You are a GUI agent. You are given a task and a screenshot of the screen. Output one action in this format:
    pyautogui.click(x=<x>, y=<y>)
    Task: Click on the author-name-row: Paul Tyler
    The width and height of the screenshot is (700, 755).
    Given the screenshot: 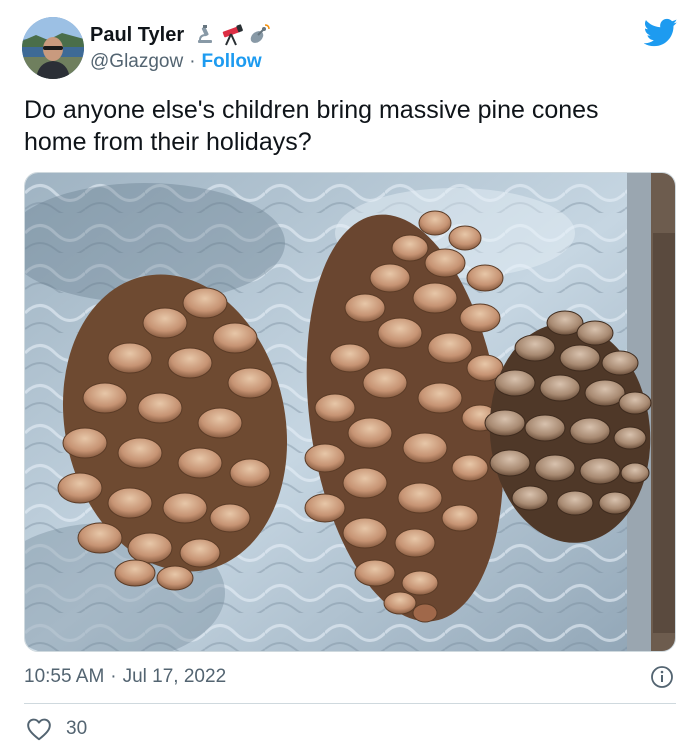 What is the action you would take?
    pyautogui.click(x=180, y=35)
    